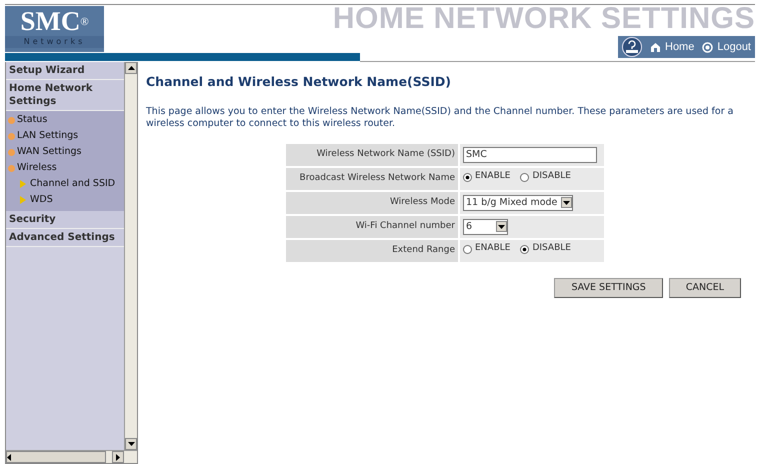 This screenshot has width=757, height=464. What do you see at coordinates (672, 47) in the screenshot?
I see `home-link: Home` at bounding box center [672, 47].